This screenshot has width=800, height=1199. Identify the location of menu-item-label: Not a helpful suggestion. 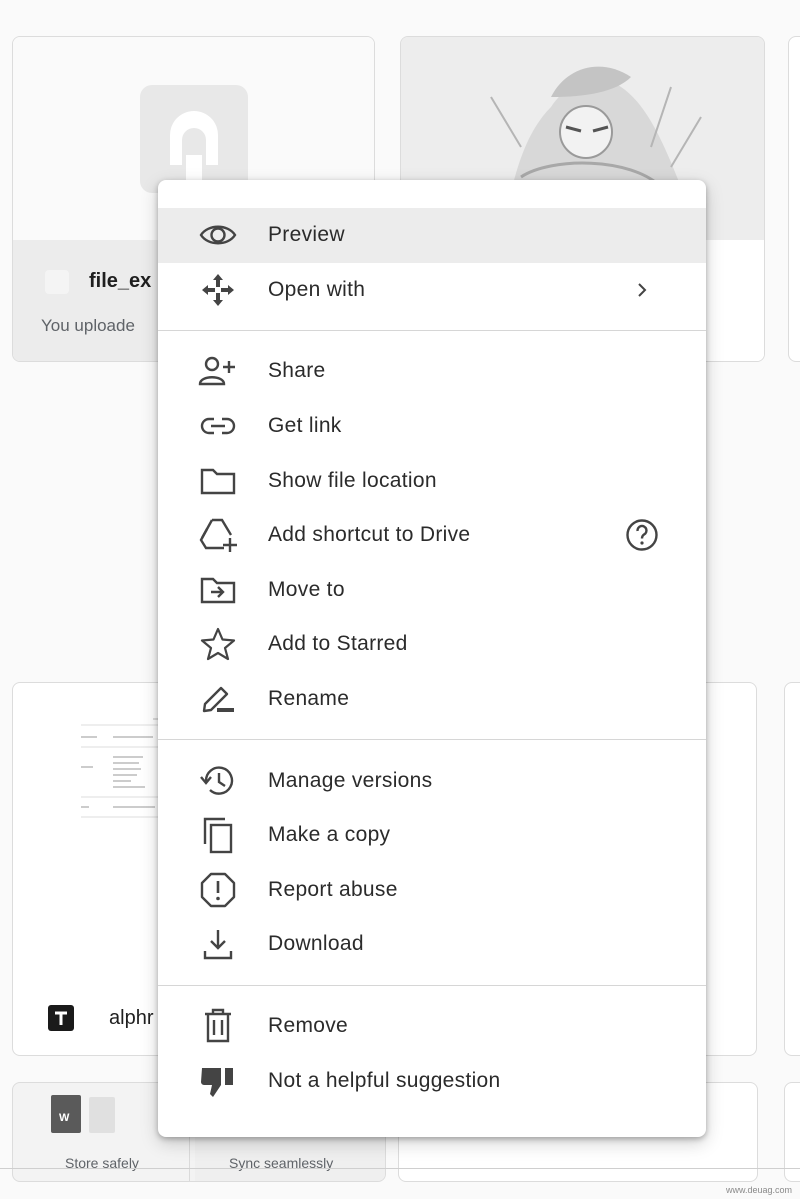
(384, 1080).